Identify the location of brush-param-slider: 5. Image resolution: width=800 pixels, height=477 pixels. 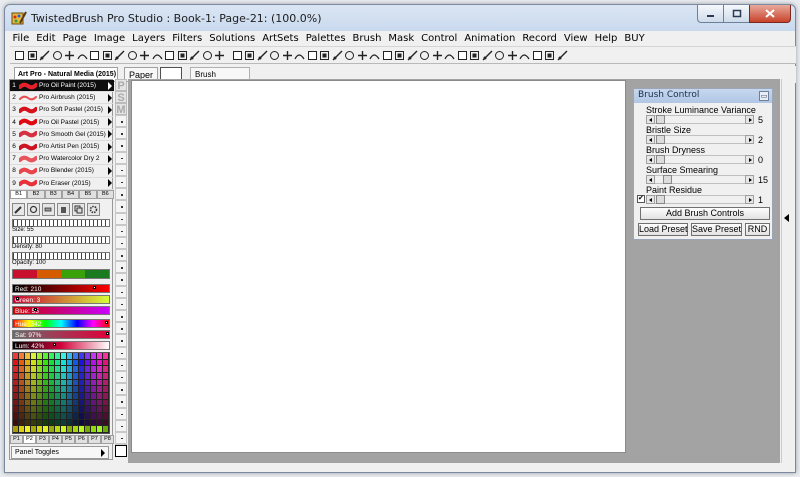
(706, 120).